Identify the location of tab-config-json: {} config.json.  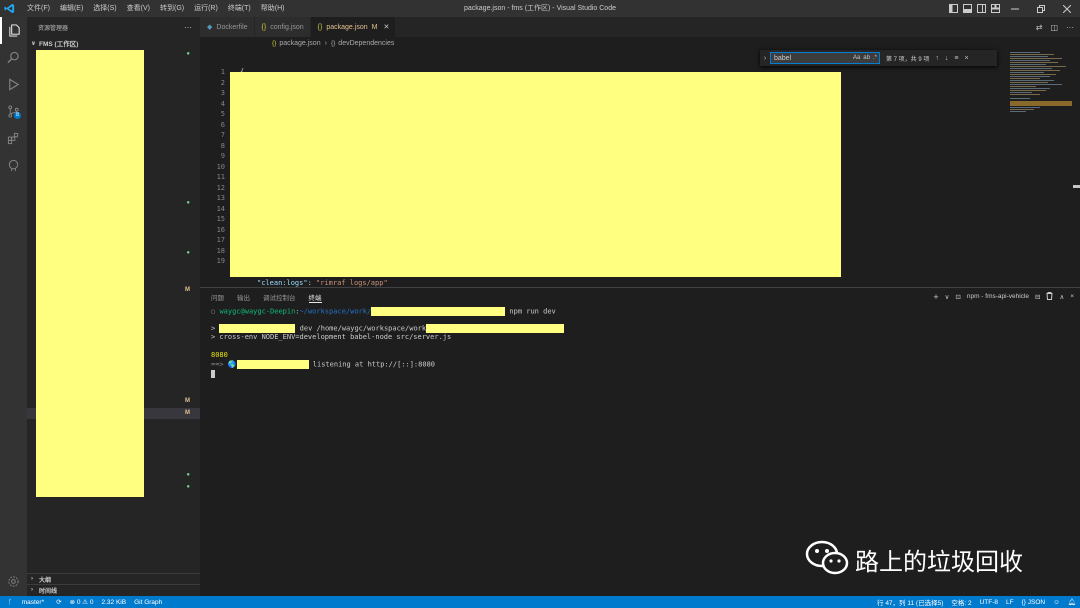
(282, 27).